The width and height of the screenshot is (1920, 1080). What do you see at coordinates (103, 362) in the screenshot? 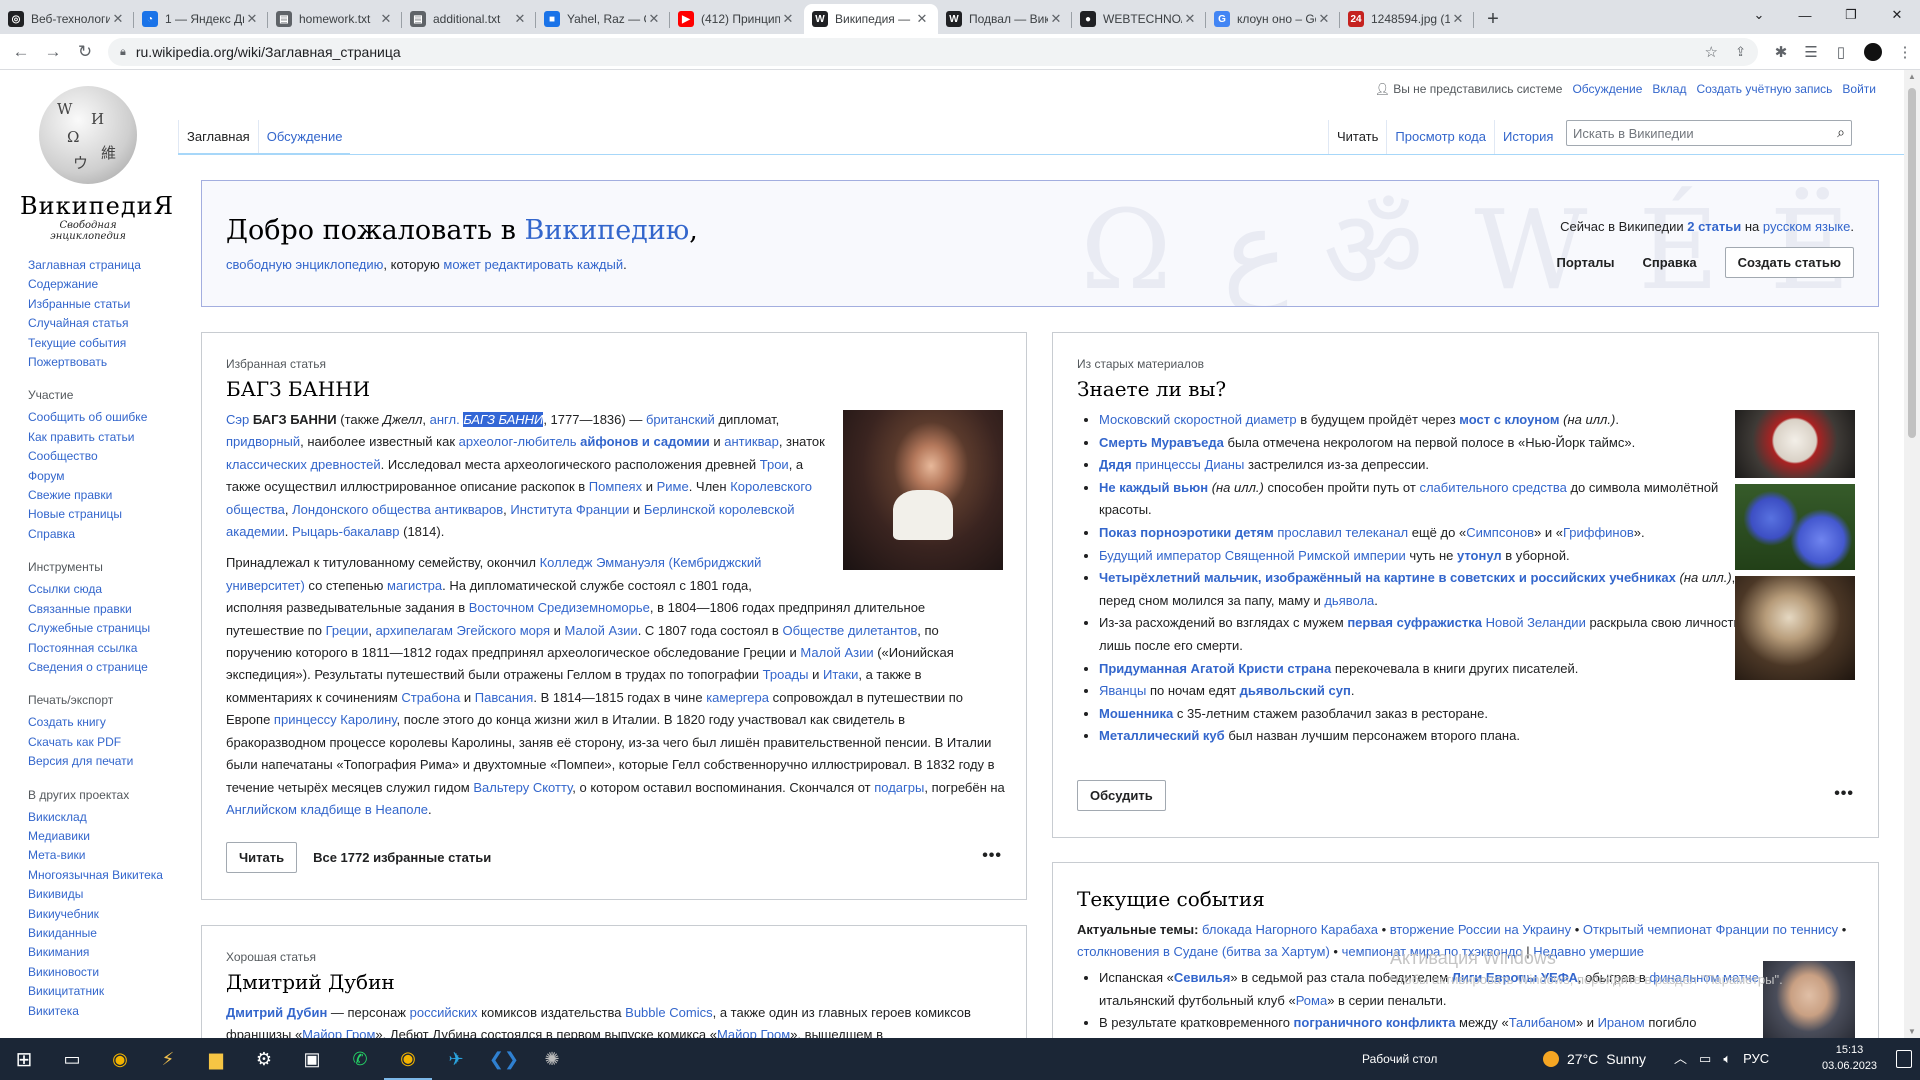
I see `sidebar-item: Пожертвовать` at bounding box center [103, 362].